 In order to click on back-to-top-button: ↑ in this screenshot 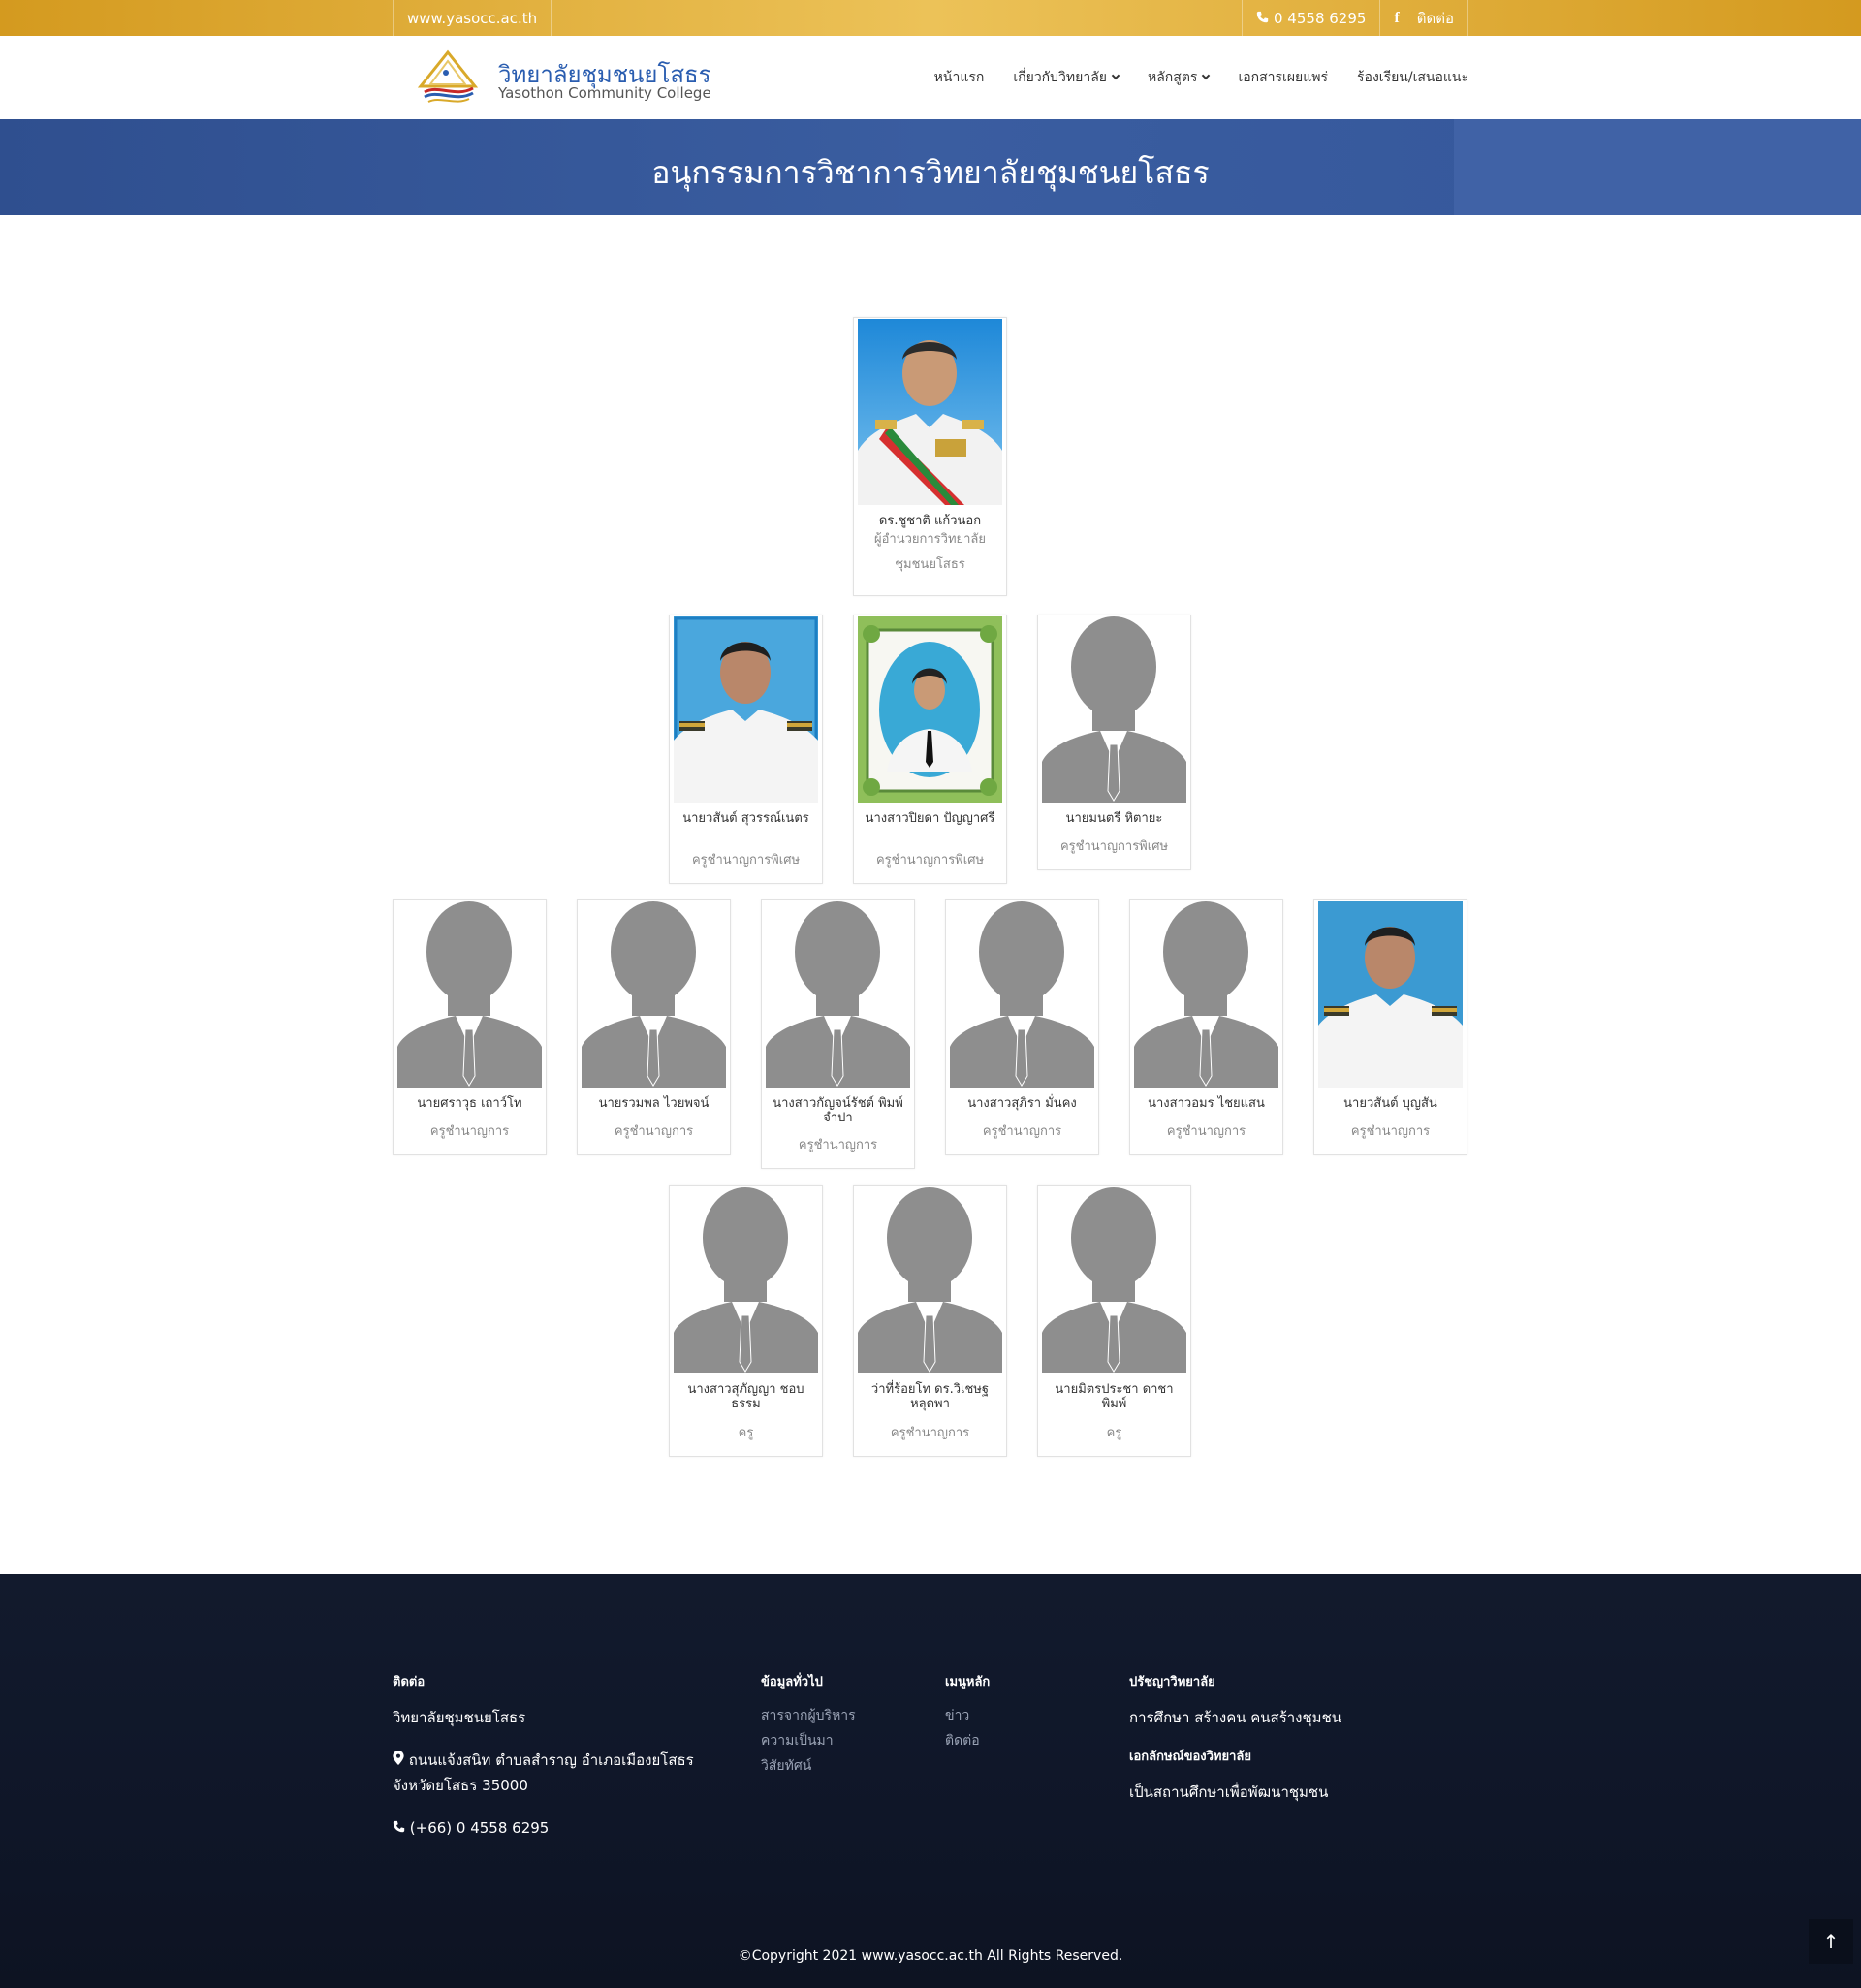, I will do `click(1831, 1941)`.